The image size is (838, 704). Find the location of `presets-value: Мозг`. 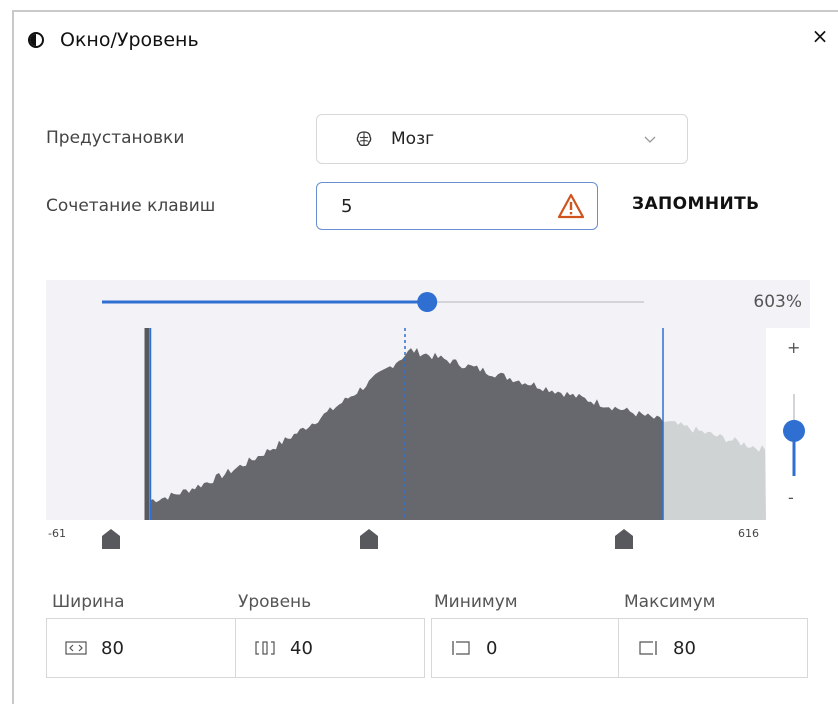

presets-value: Мозг is located at coordinates (413, 139).